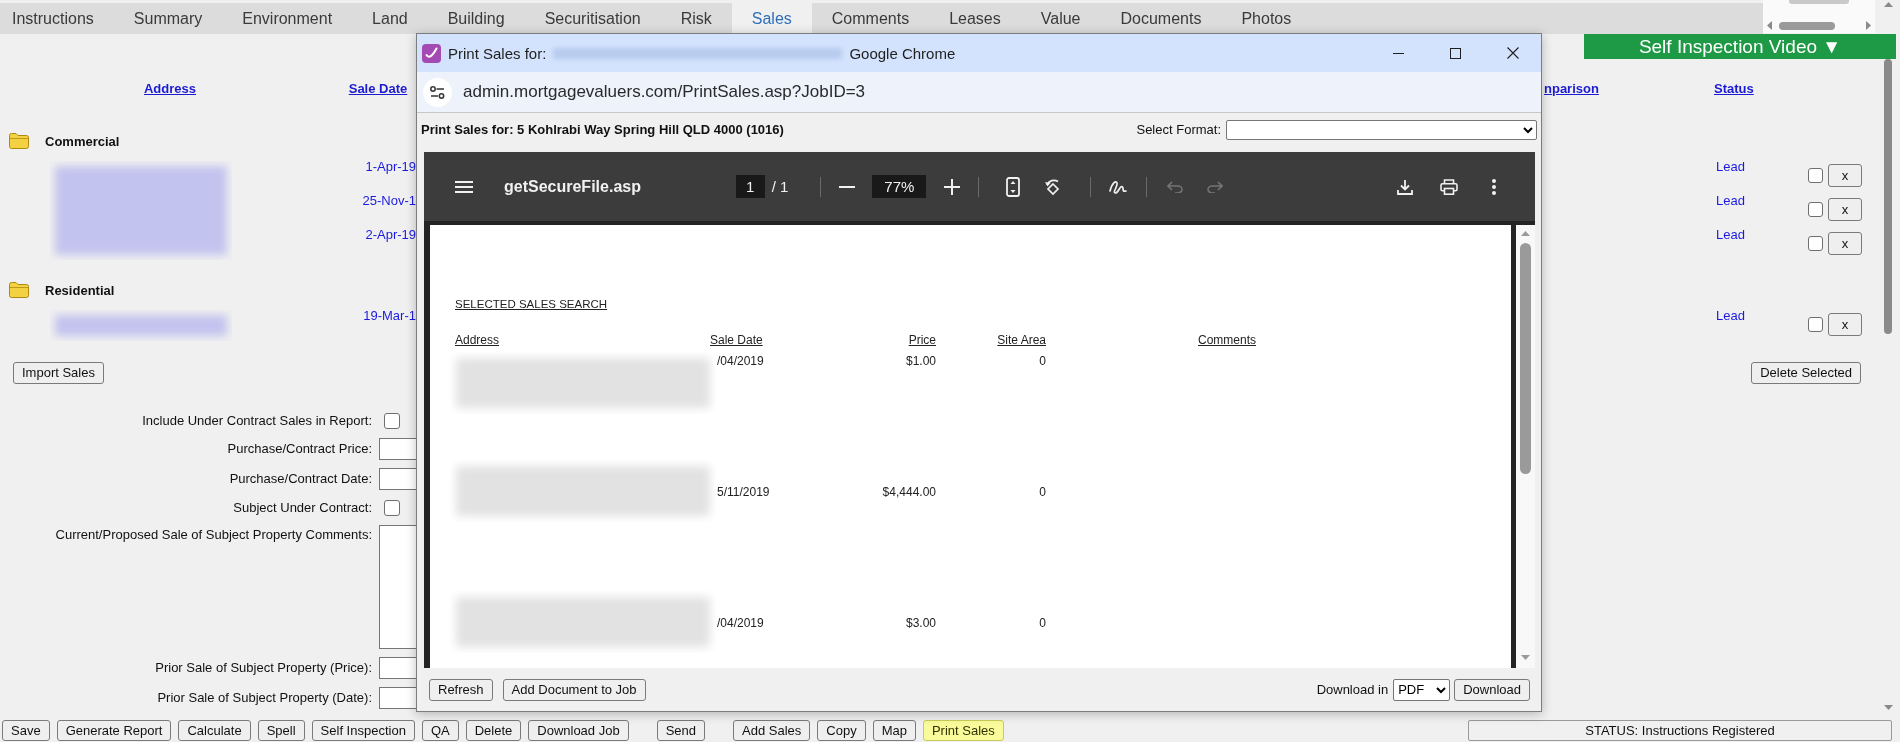 This screenshot has width=1900, height=742. What do you see at coordinates (57, 18) in the screenshot?
I see `tab: Instructions` at bounding box center [57, 18].